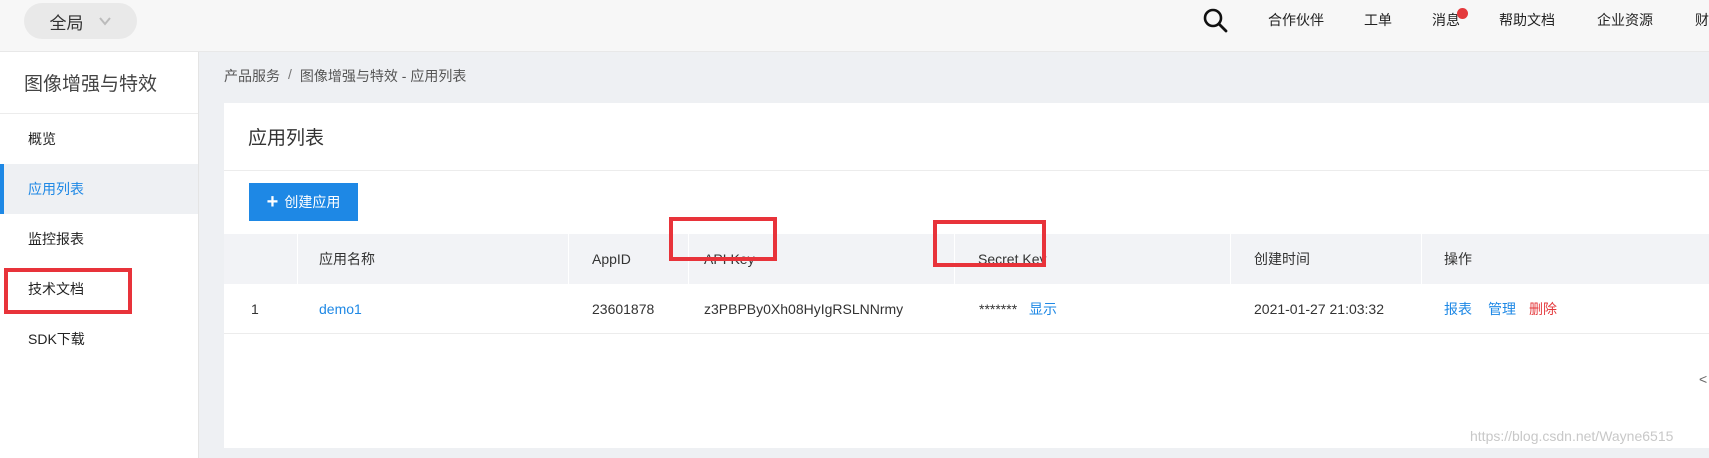  I want to click on search-icon, so click(1215, 20).